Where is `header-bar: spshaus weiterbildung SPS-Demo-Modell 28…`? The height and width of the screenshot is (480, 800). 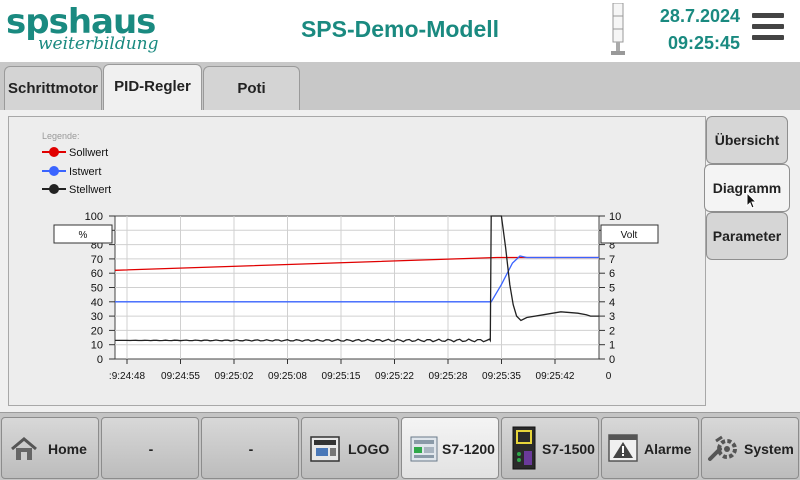 header-bar: spshaus weiterbildung SPS-Demo-Modell 28… is located at coordinates (400, 31).